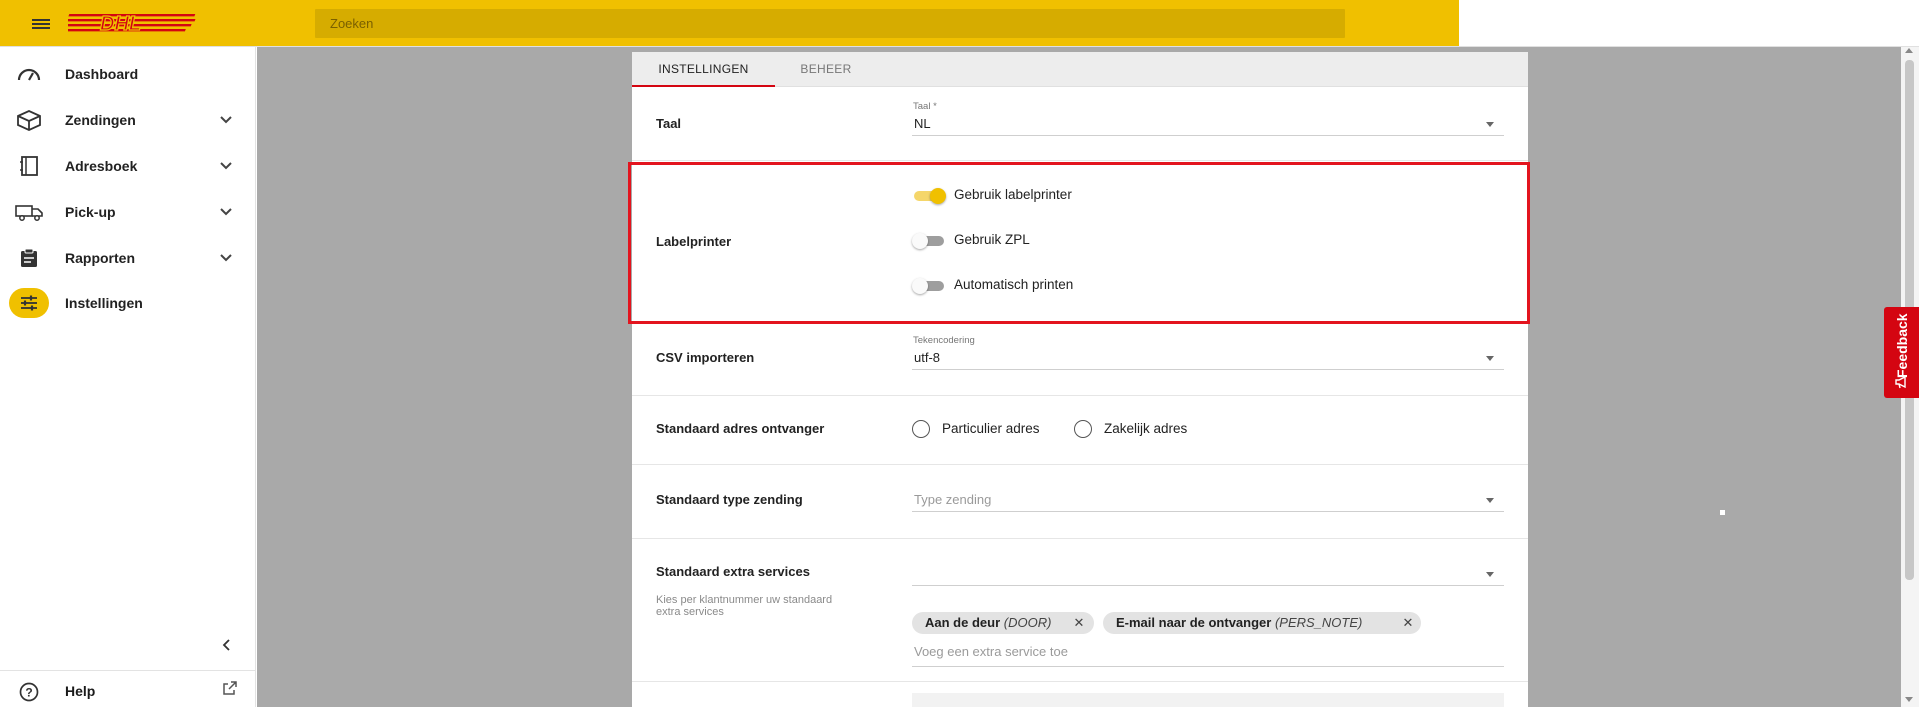 The image size is (1919, 707). I want to click on add-service-input, so click(1208, 651).